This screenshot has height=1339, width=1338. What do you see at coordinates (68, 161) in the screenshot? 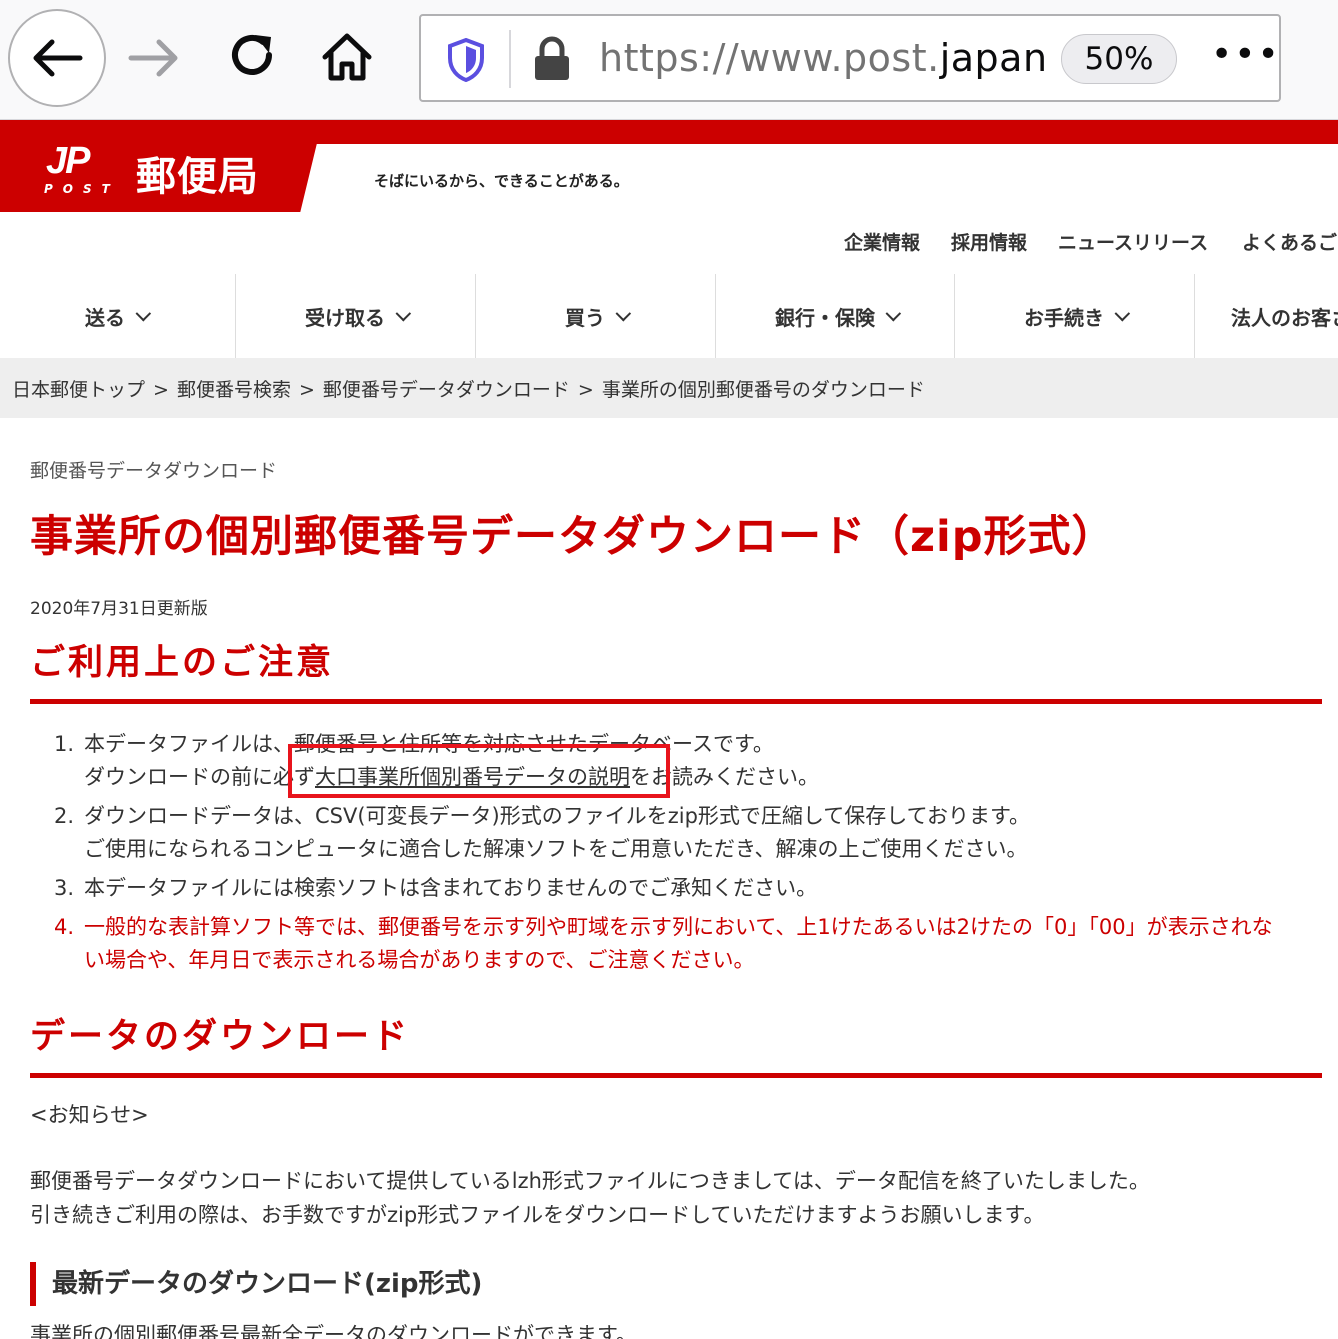
I see `logo-mark: JP` at bounding box center [68, 161].